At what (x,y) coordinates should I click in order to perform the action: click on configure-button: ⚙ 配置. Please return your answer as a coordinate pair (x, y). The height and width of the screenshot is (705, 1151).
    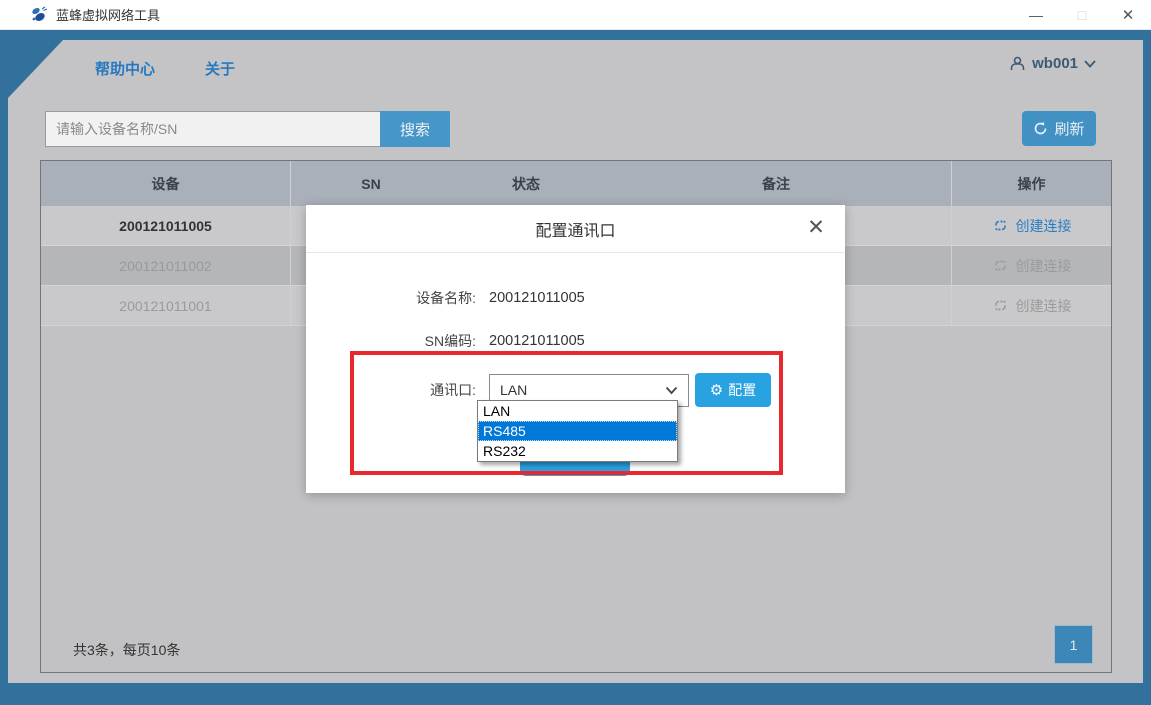
    Looking at the image, I should click on (733, 390).